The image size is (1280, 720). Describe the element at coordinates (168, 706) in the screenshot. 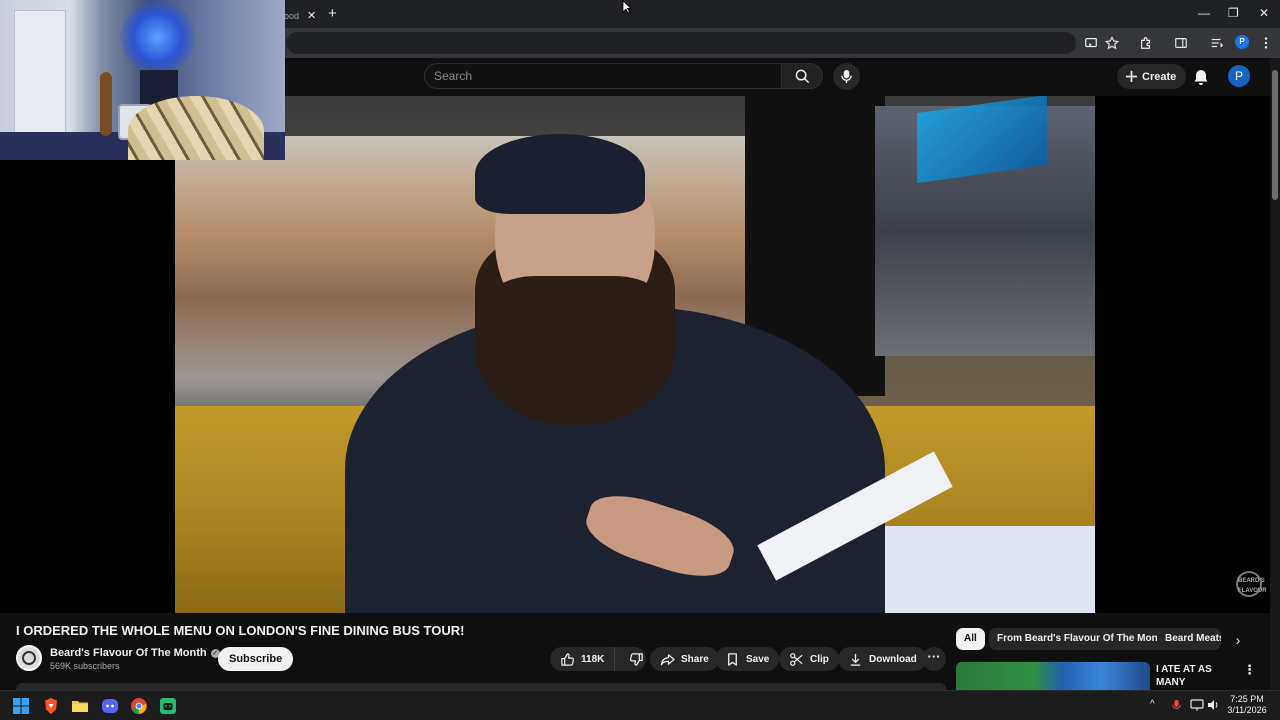

I see `android-app-icon` at that location.